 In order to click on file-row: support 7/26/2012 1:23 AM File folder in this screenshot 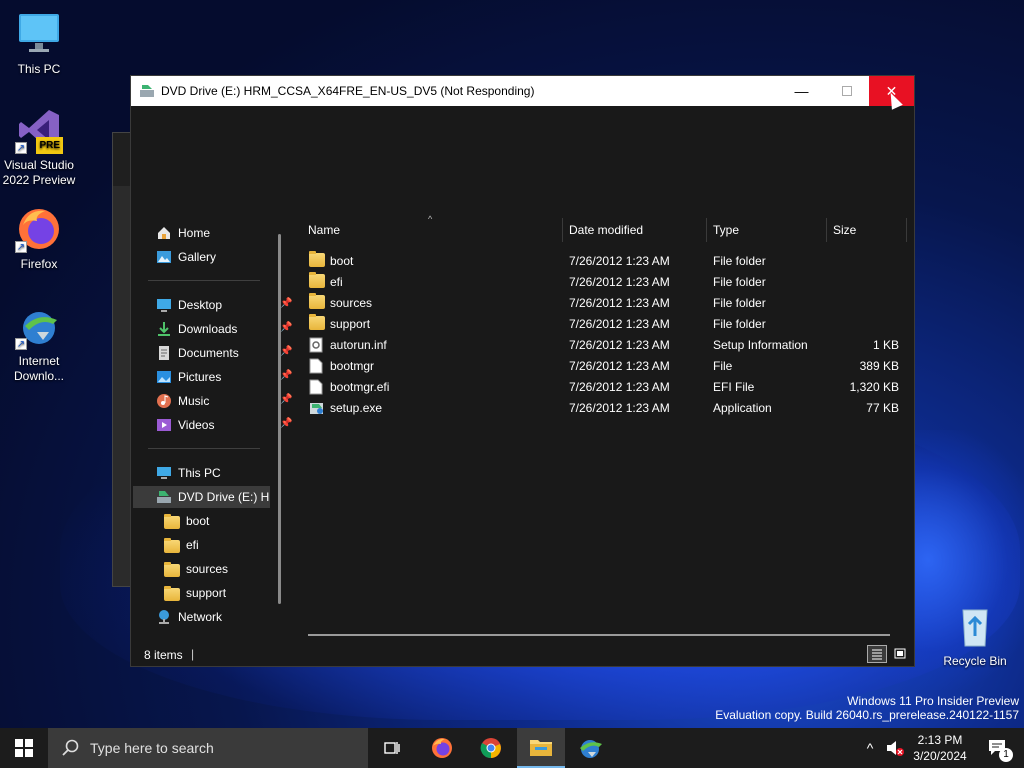, I will do `click(602, 323)`.